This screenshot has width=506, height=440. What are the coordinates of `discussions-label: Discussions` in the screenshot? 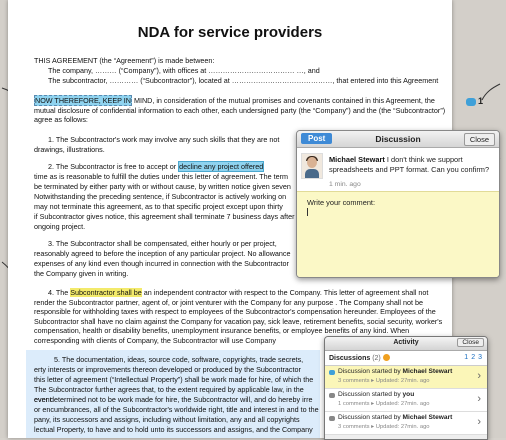 It's located at (350, 358).